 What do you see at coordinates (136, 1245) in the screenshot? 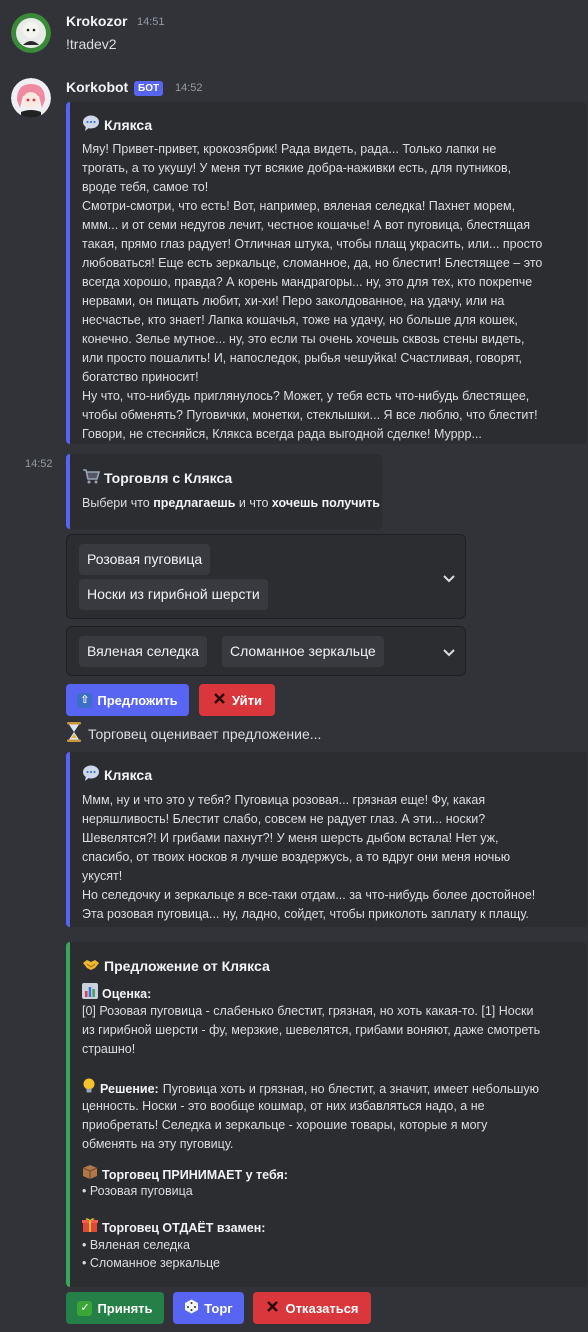
I see `gives-item: • Вяленая селедка` at bounding box center [136, 1245].